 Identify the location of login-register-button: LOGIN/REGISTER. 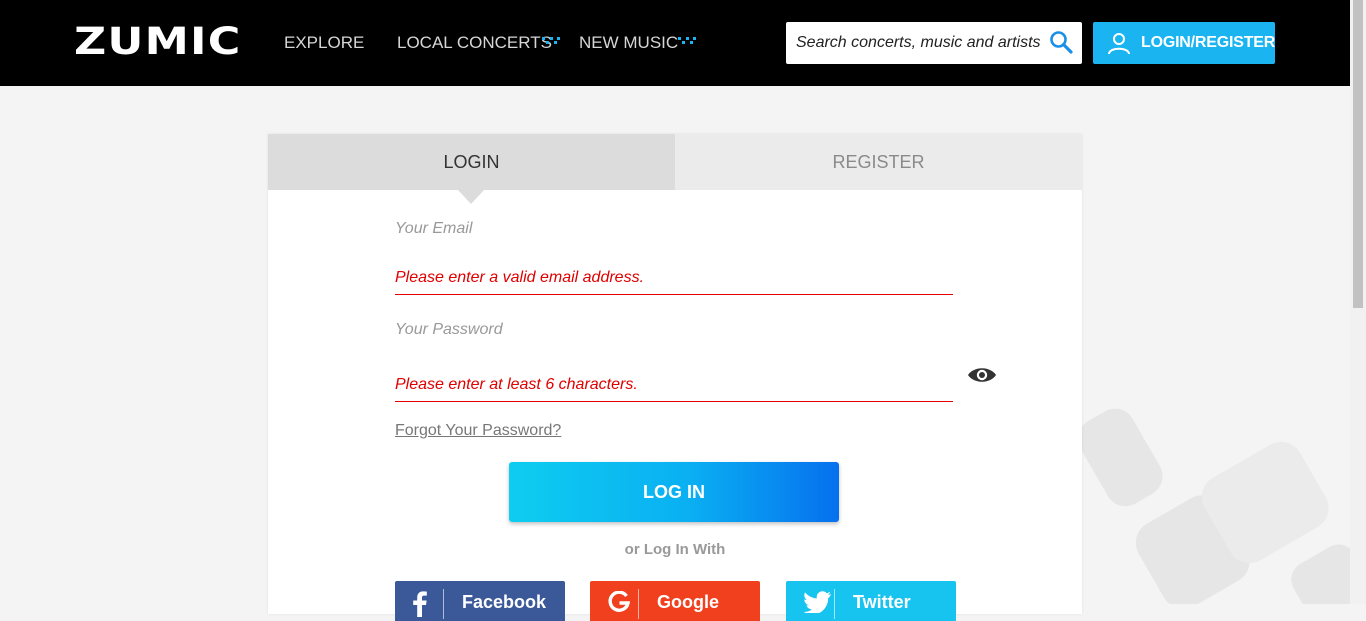
(1184, 43).